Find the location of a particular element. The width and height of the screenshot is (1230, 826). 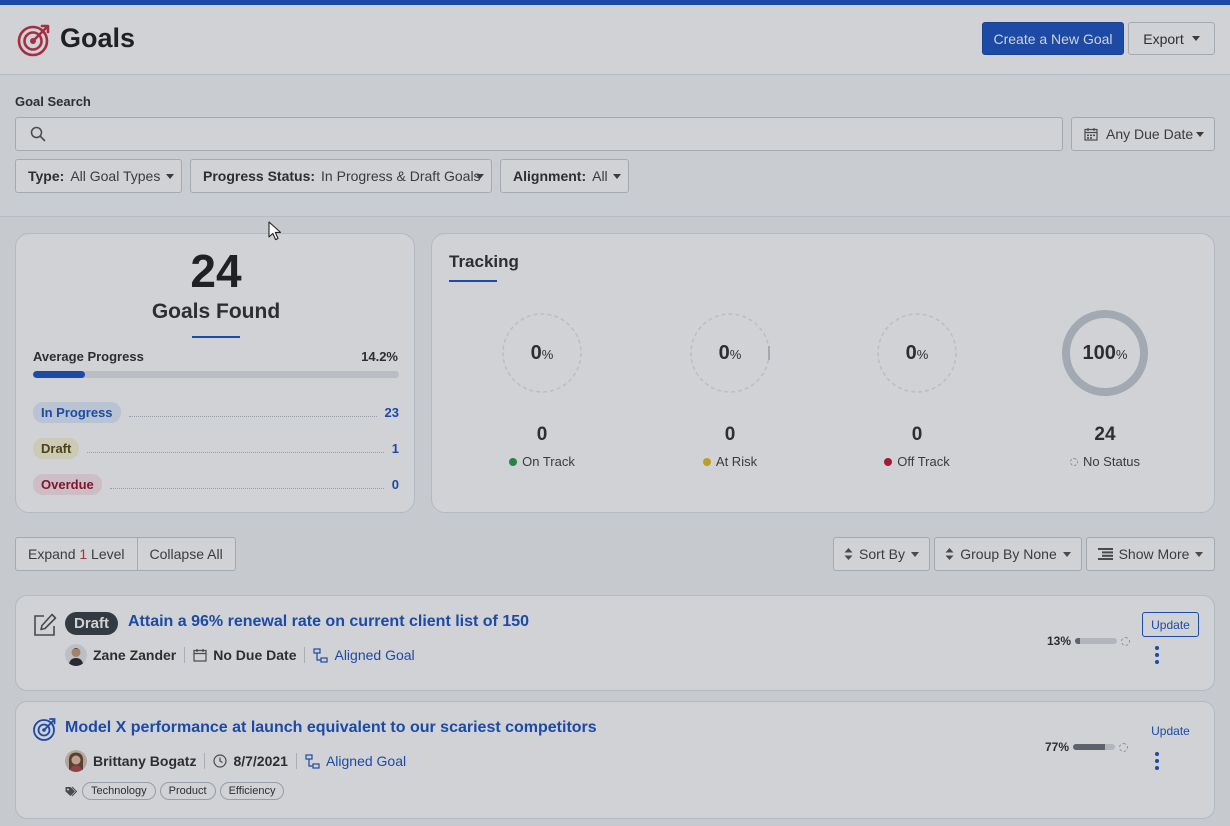

group-by-button: Group By None is located at coordinates (1008, 554).